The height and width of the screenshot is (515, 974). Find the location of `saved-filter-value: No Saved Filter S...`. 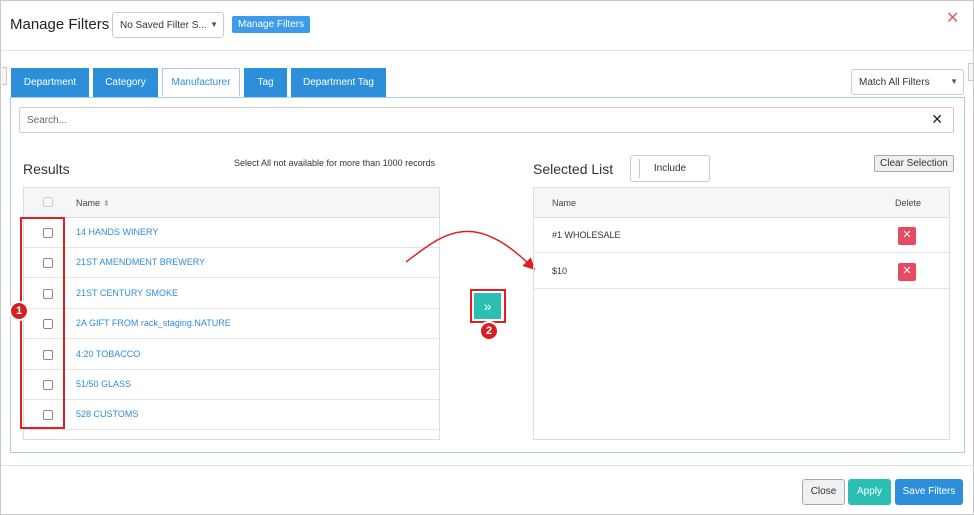

saved-filter-value: No Saved Filter S... is located at coordinates (163, 25).